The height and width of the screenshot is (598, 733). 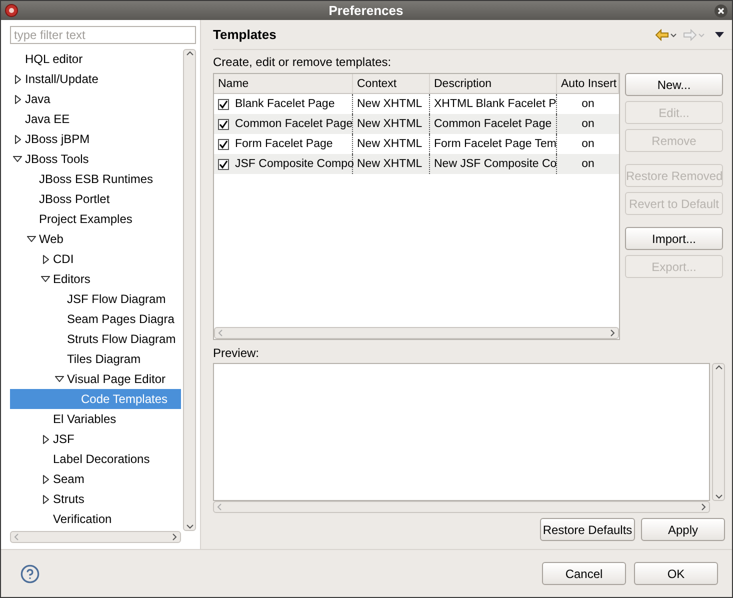 What do you see at coordinates (366, 10) in the screenshot?
I see `window-title: Preferences` at bounding box center [366, 10].